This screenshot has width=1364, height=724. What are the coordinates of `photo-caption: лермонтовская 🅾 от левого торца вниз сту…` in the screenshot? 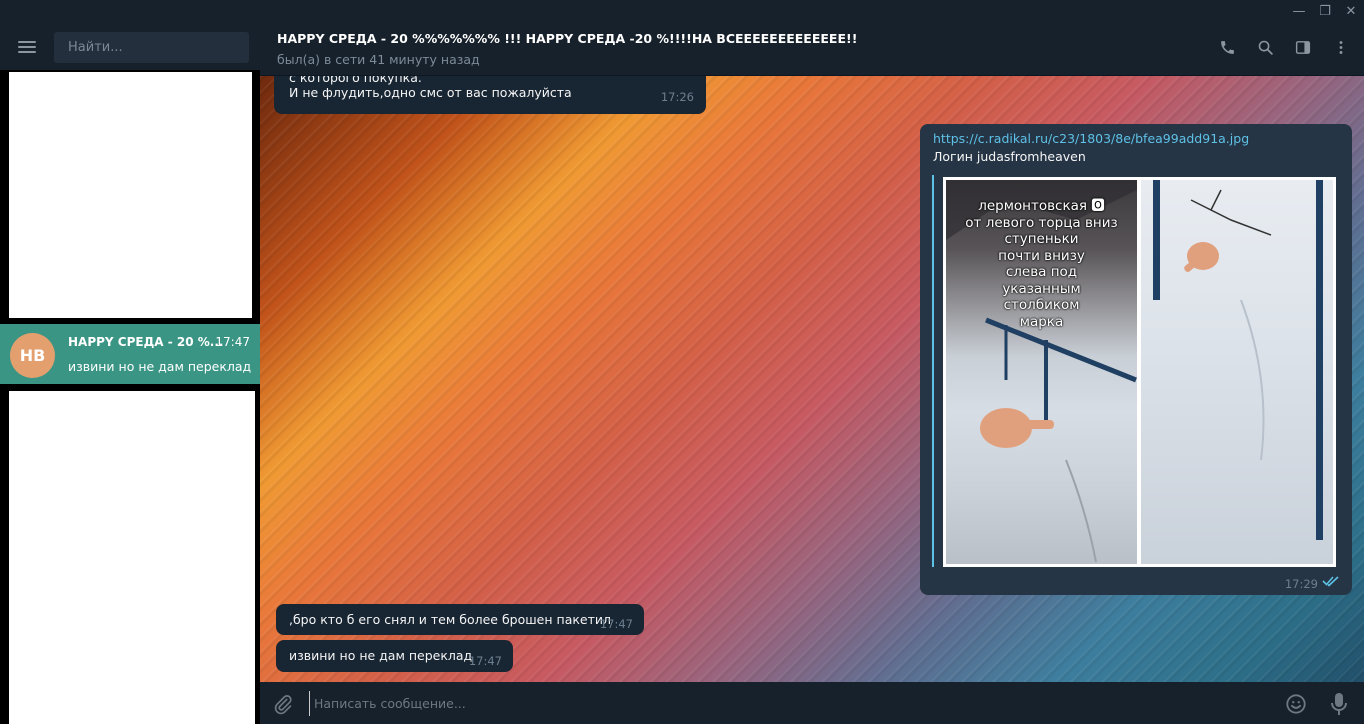 It's located at (1041, 264).